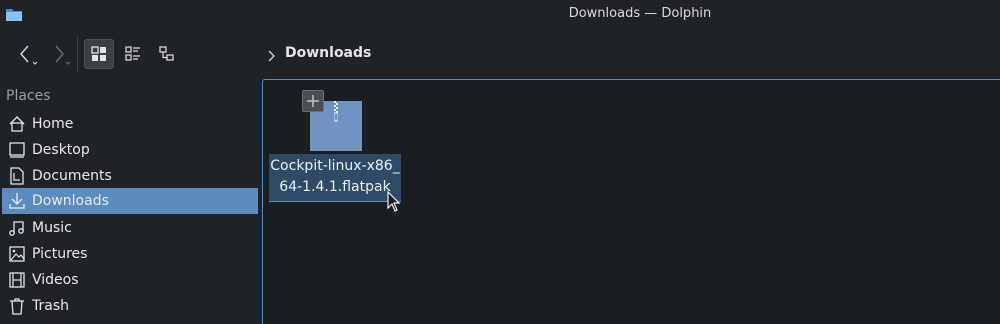 This screenshot has height=324, width=1000. What do you see at coordinates (52, 228) in the screenshot?
I see `sidebar-item-label: Music` at bounding box center [52, 228].